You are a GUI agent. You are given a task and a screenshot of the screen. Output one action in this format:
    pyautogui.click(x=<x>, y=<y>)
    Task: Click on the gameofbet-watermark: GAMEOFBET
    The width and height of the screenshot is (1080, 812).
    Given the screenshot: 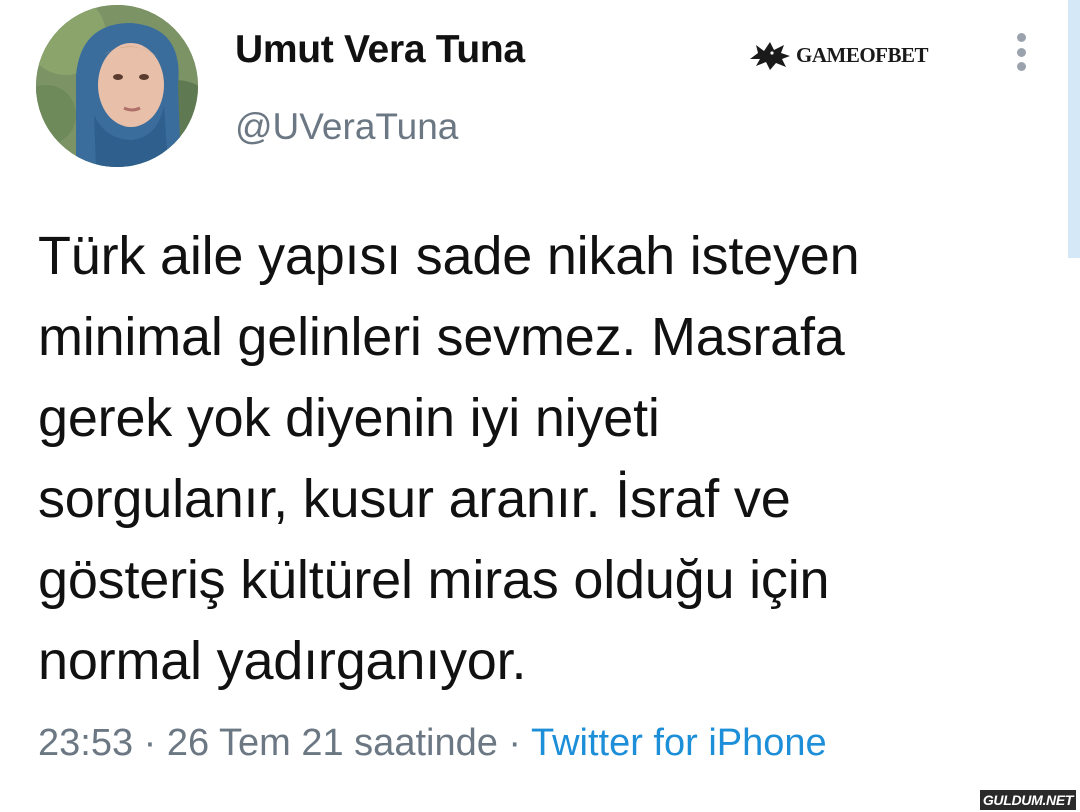 What is the action you would take?
    pyautogui.click(x=838, y=55)
    